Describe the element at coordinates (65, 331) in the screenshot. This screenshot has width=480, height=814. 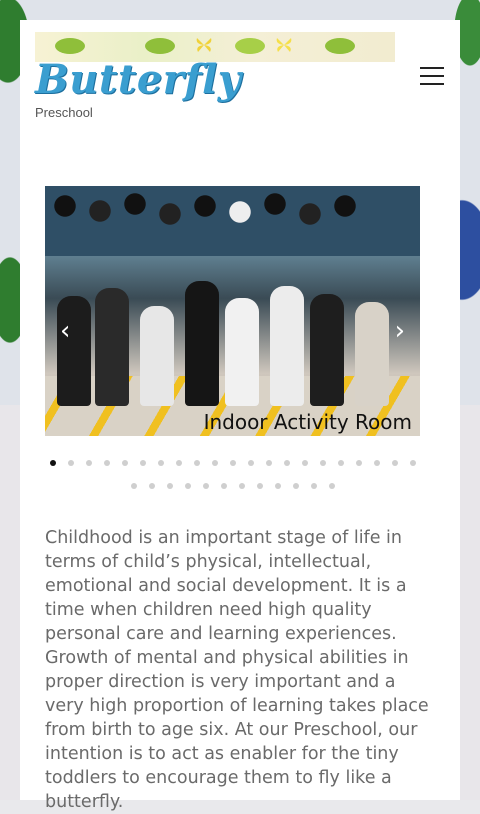
I see `chevron-left-icon: ‹` at that location.